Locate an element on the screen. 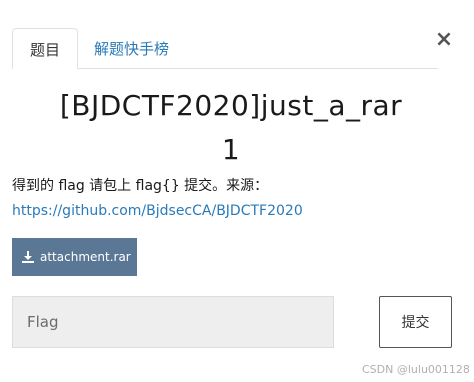  close-icon: × is located at coordinates (444, 39).